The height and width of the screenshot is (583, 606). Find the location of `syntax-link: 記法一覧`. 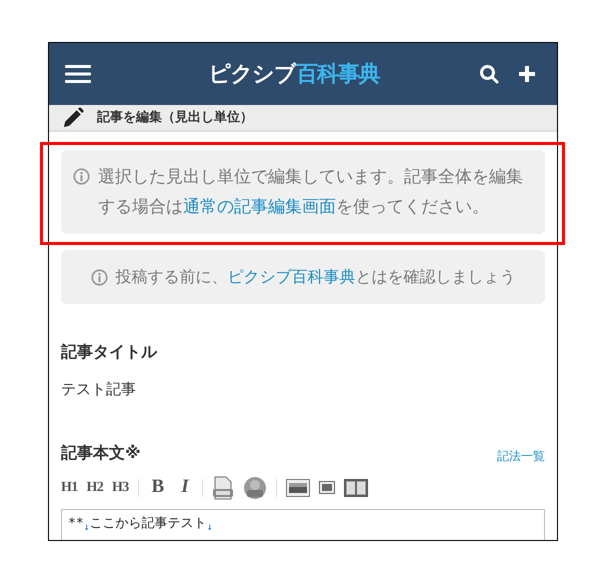

syntax-link: 記法一覧 is located at coordinates (521, 455).